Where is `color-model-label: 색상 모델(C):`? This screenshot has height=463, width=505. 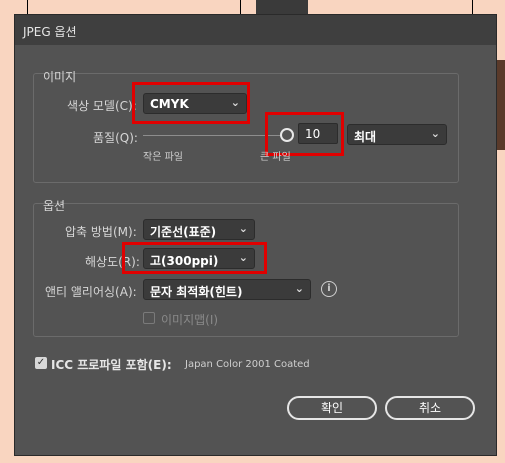
color-model-label: 색상 모델(C): is located at coordinates (102, 106).